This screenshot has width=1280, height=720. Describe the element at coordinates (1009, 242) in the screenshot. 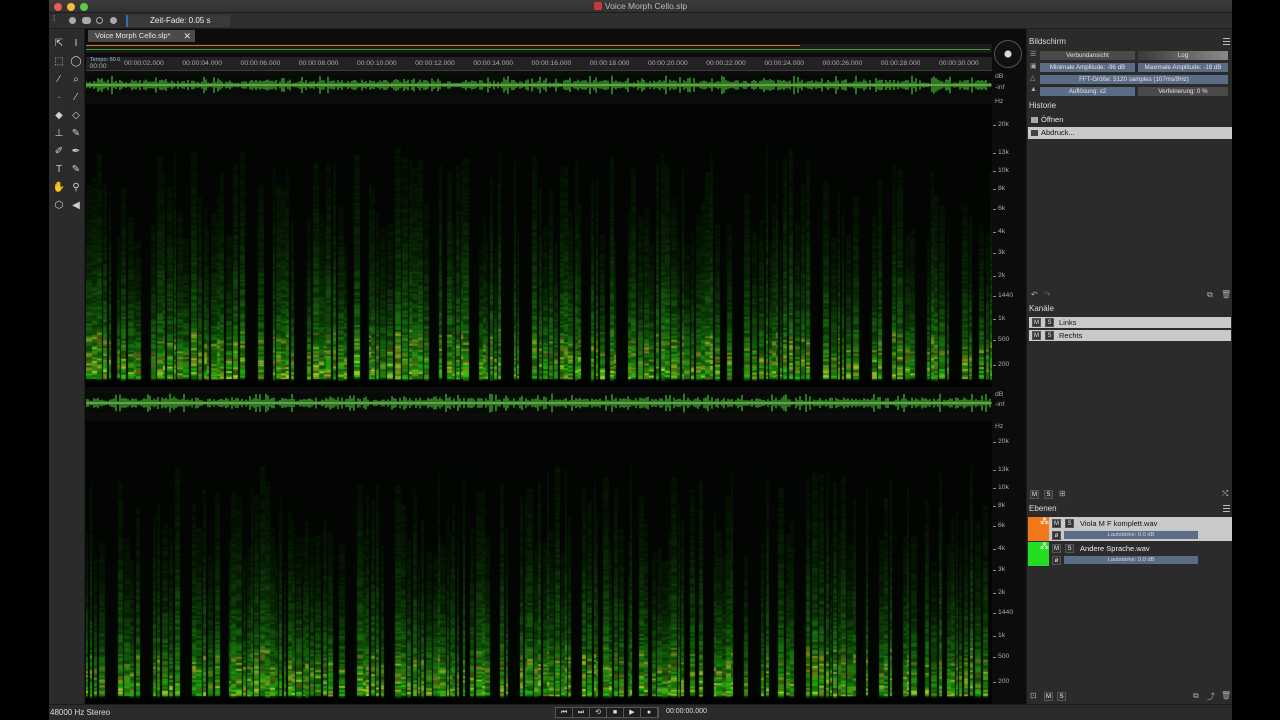

I see `hz-scale-left: Hz 20k 13k 10k 8k 6k 4k 3k 2k 1440 1k 500 200` at that location.